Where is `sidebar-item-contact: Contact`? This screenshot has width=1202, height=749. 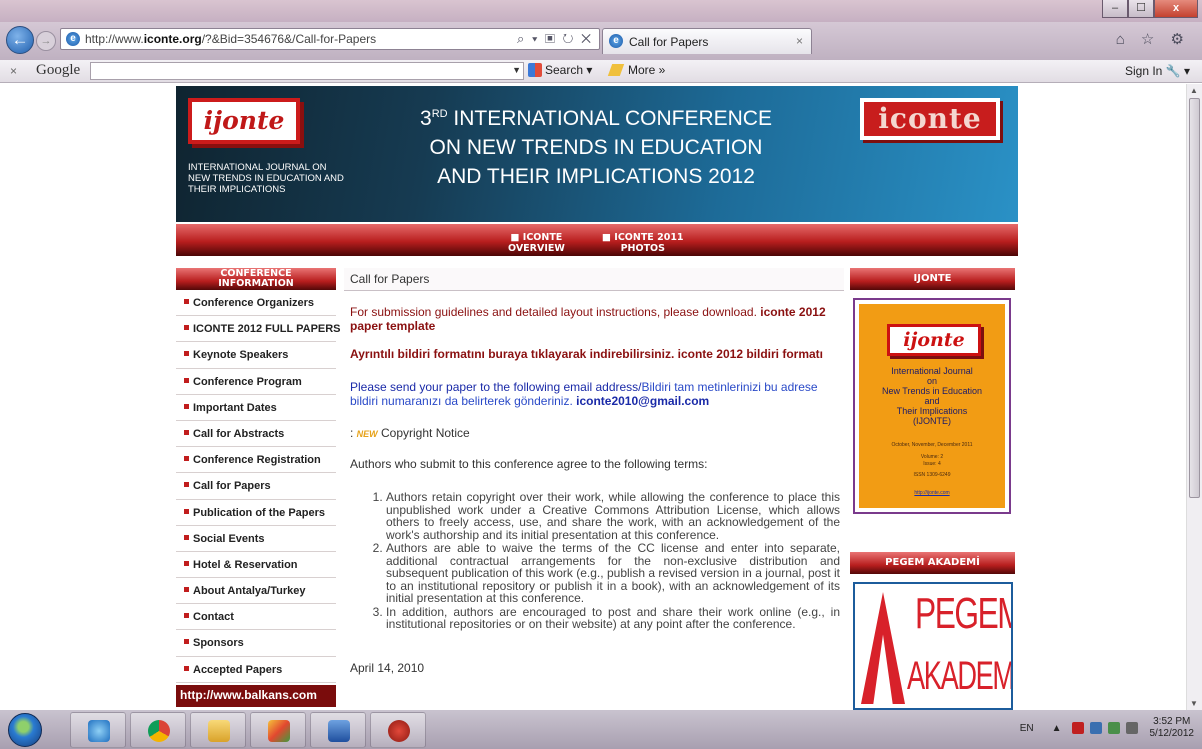
sidebar-item-contact: Contact is located at coordinates (256, 617).